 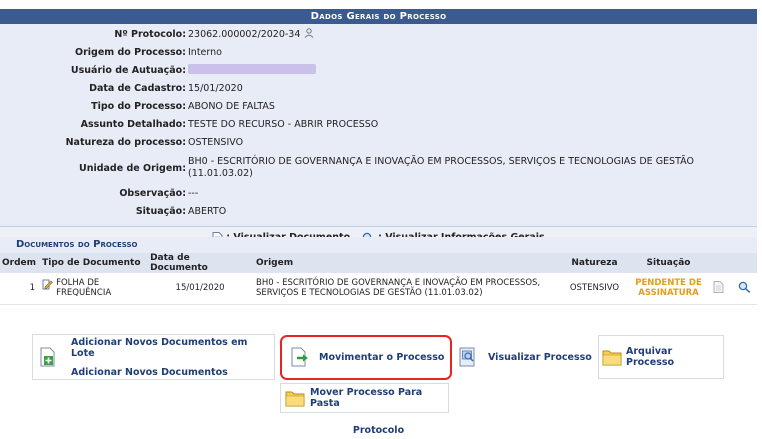 I want to click on cell-action-view, so click(x=718, y=289).